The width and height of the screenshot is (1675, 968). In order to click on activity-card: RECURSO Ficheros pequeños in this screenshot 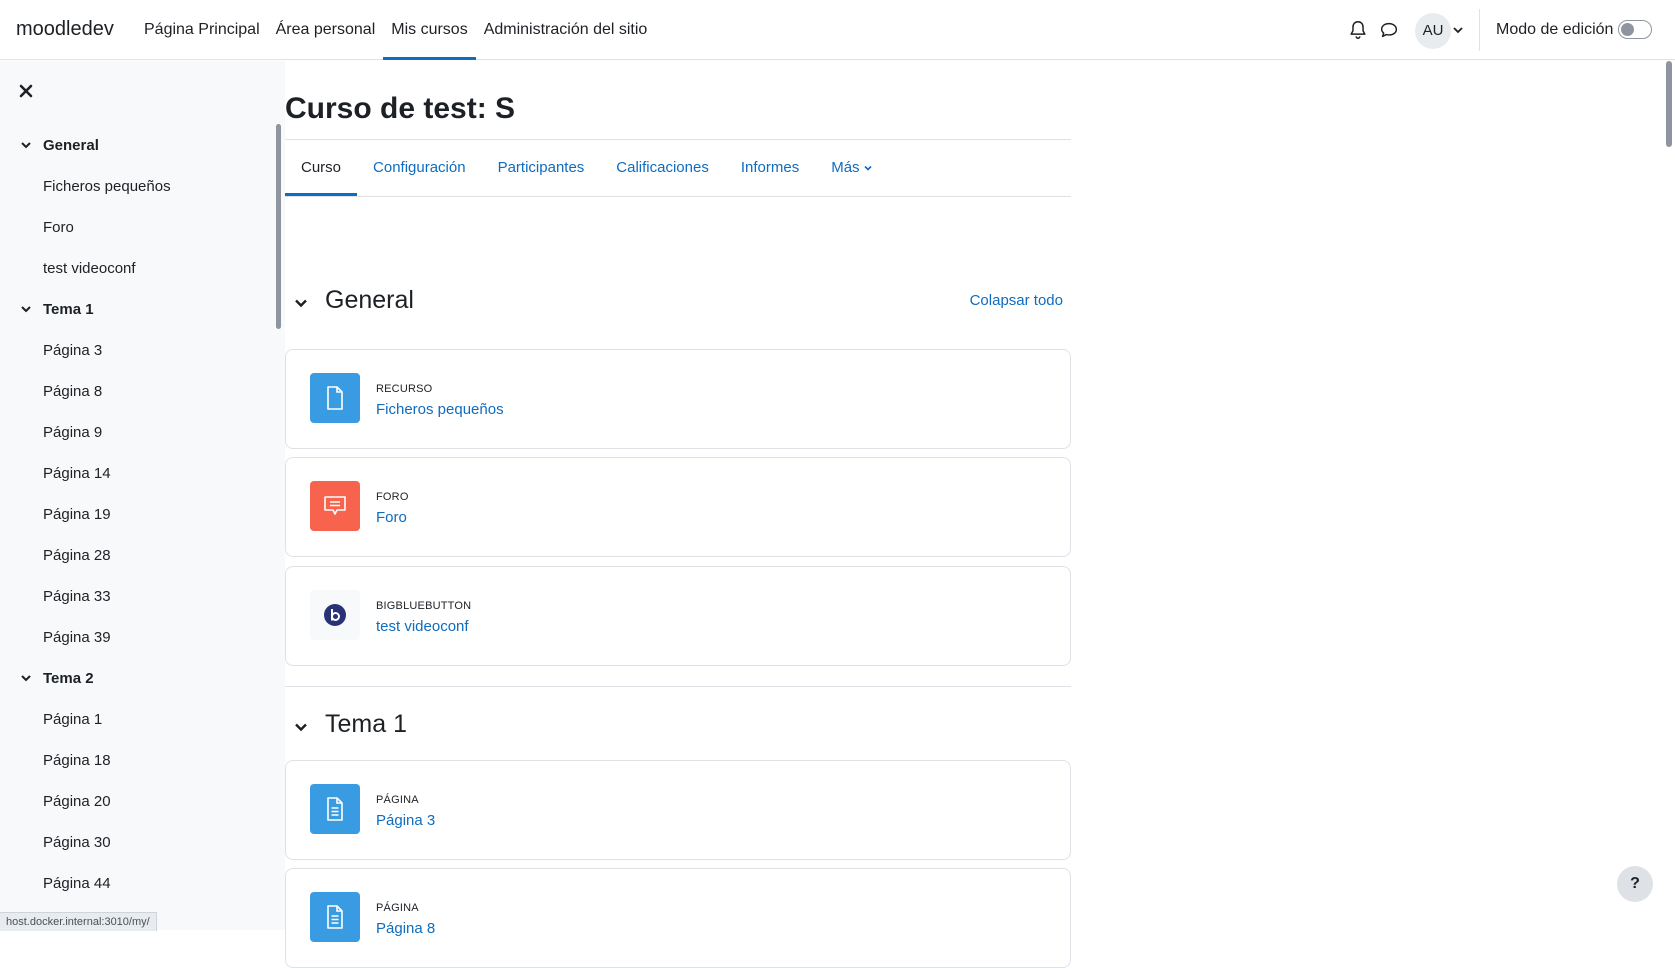, I will do `click(678, 399)`.